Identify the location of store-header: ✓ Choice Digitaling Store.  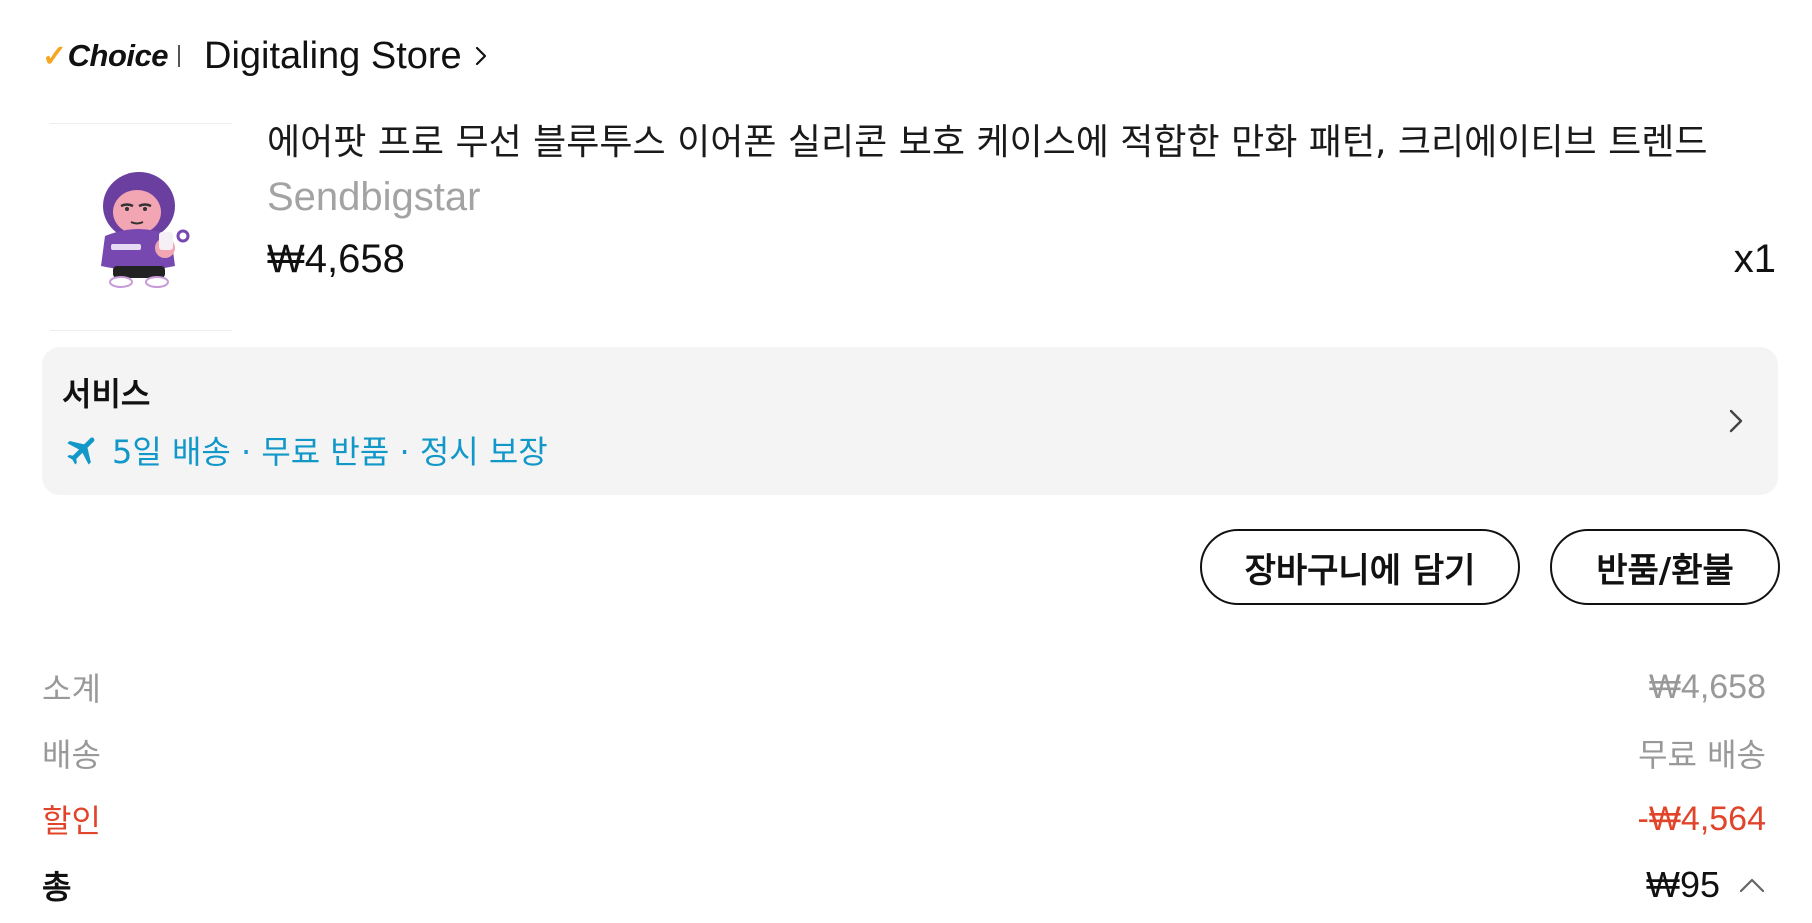
(267, 56).